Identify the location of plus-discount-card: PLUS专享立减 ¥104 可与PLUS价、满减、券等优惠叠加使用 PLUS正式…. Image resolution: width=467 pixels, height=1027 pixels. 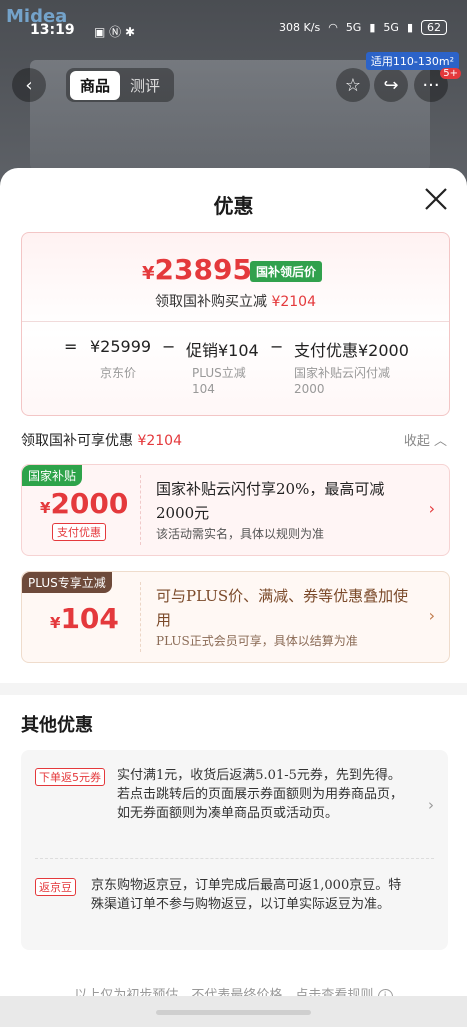
(235, 617).